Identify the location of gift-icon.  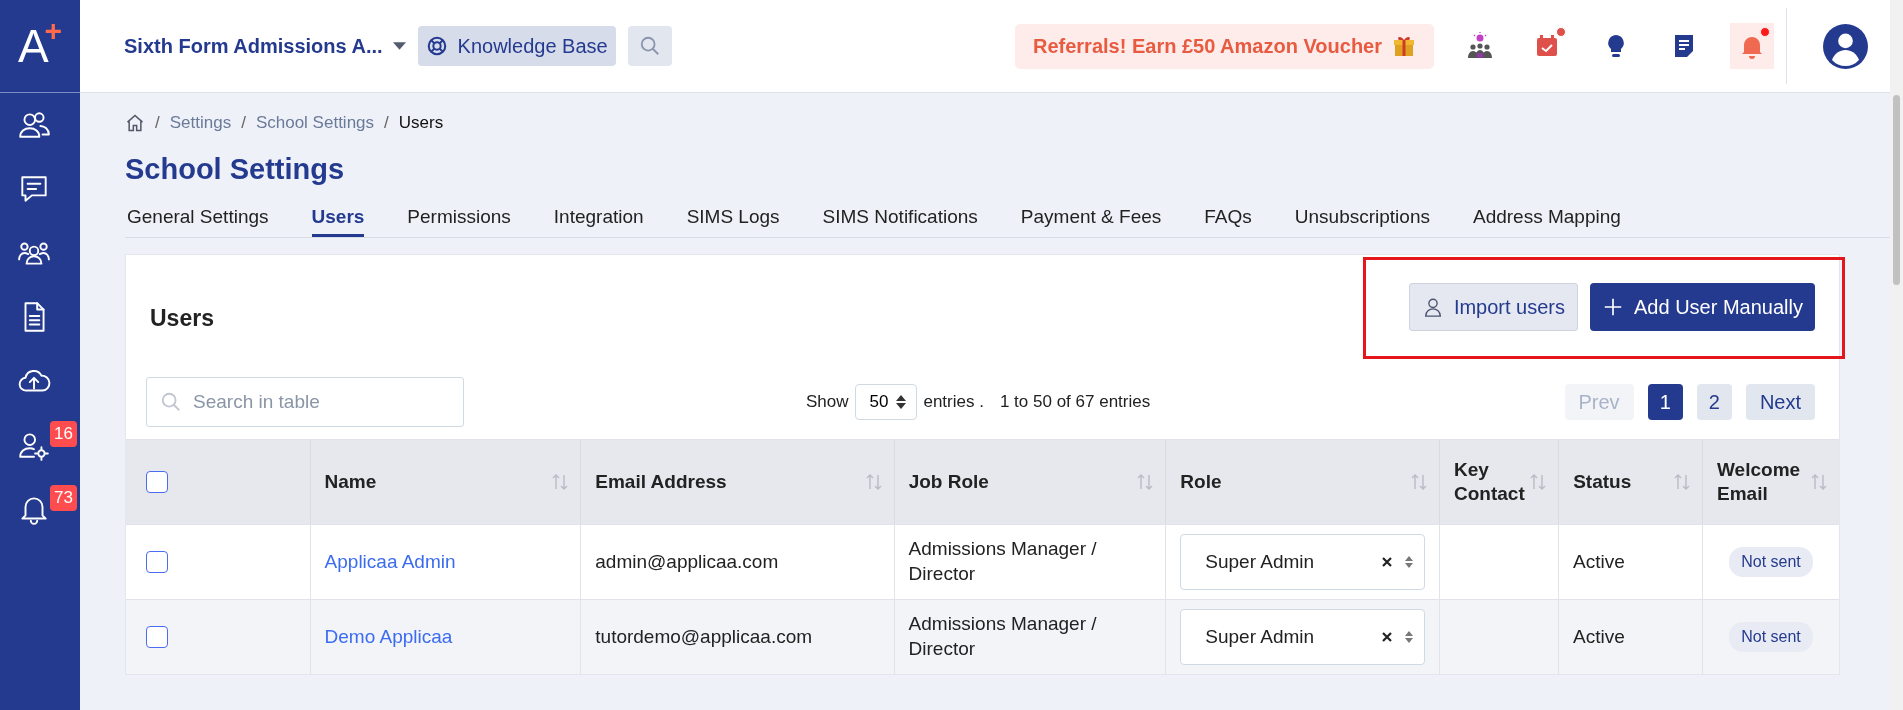
(1404, 46).